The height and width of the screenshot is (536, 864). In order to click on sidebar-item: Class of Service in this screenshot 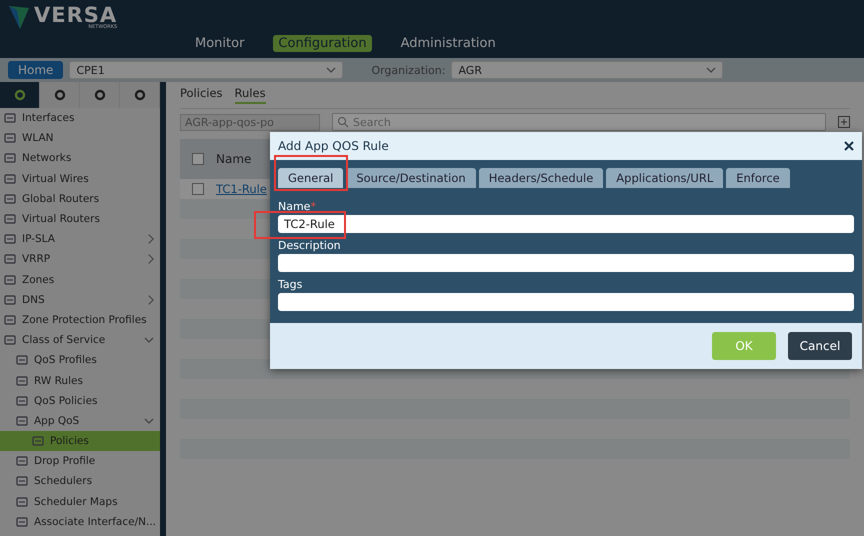, I will do `click(80, 340)`.